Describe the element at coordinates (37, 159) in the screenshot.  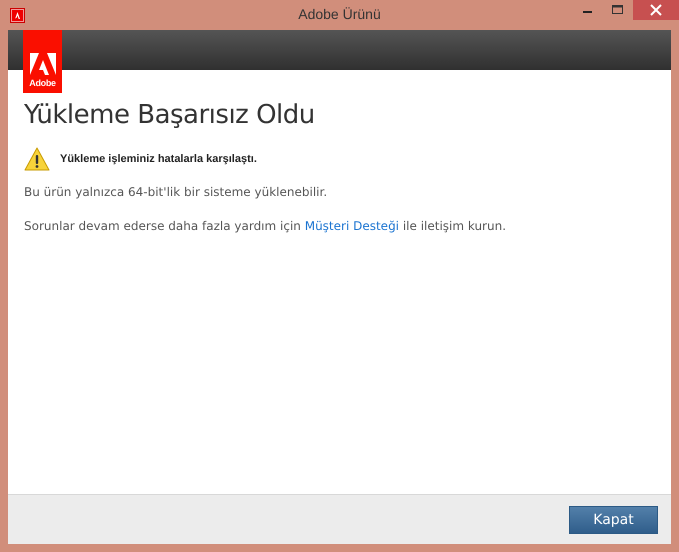
I see `warning-icon` at that location.